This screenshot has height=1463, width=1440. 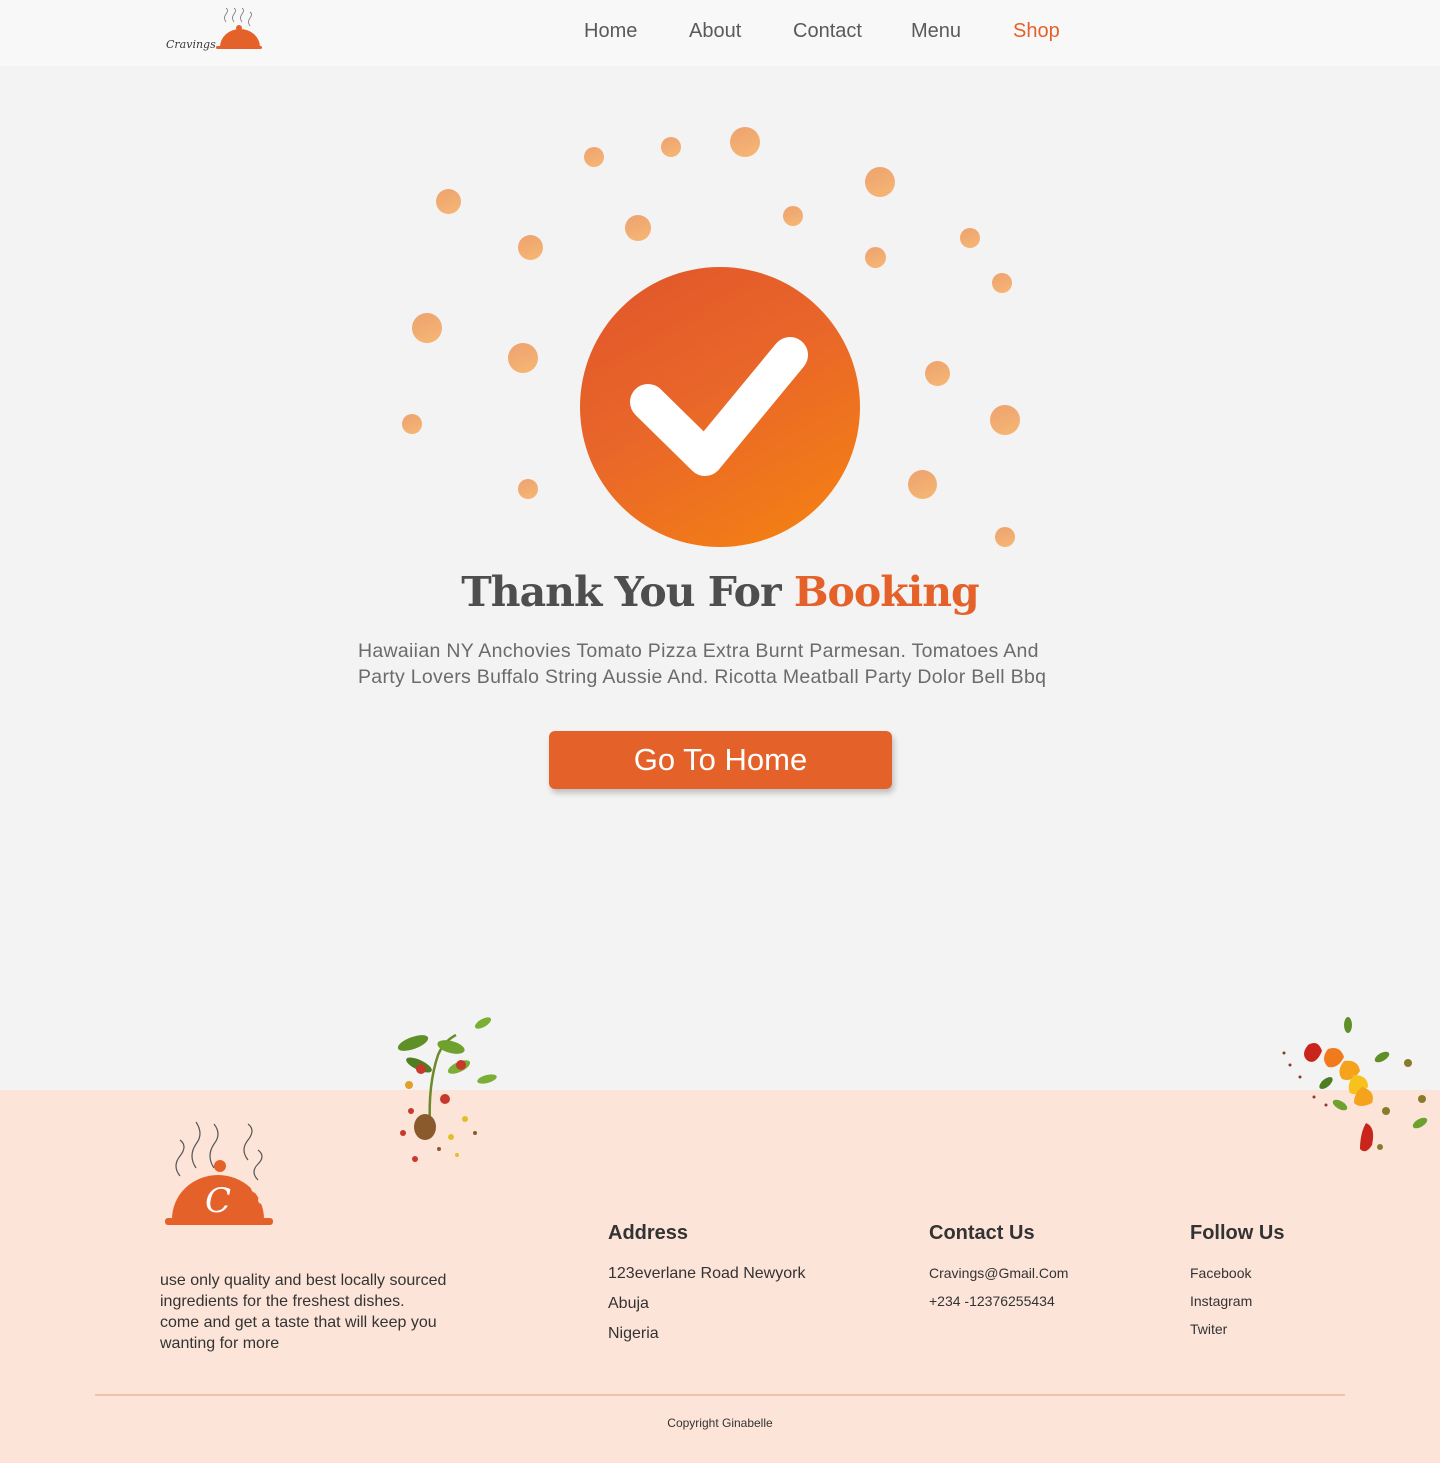 I want to click on nav-about: About, so click(x=715, y=31).